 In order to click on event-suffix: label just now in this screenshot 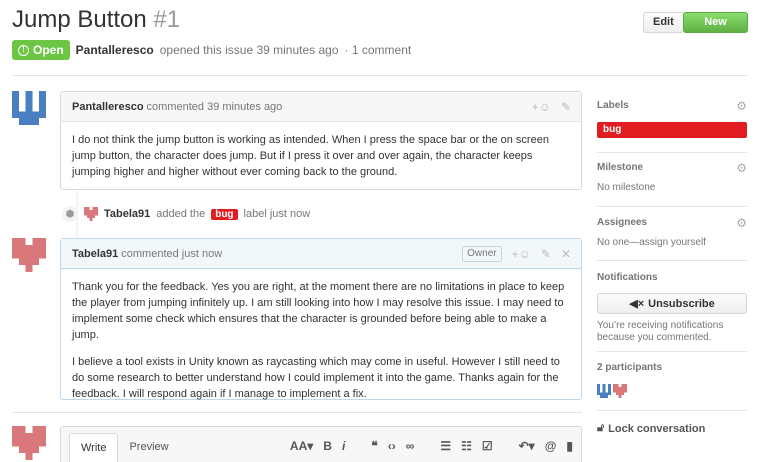, I will do `click(277, 214)`.